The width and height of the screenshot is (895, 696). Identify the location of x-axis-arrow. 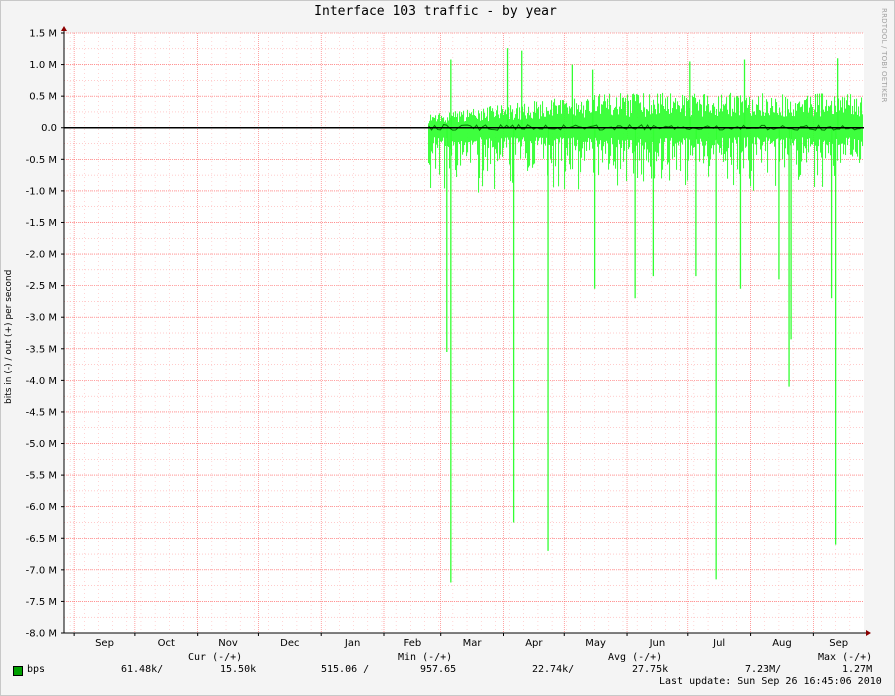
(868, 633).